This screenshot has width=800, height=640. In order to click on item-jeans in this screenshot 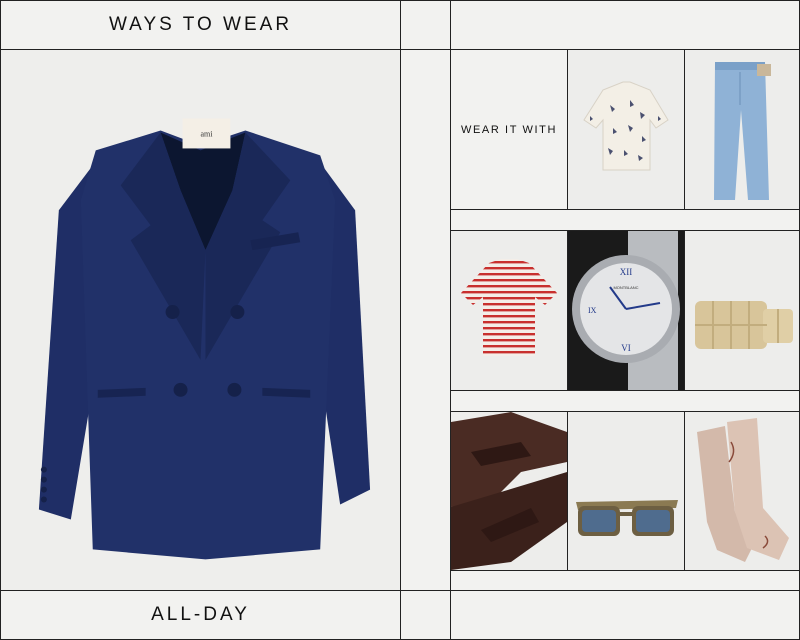, I will do `click(742, 129)`.